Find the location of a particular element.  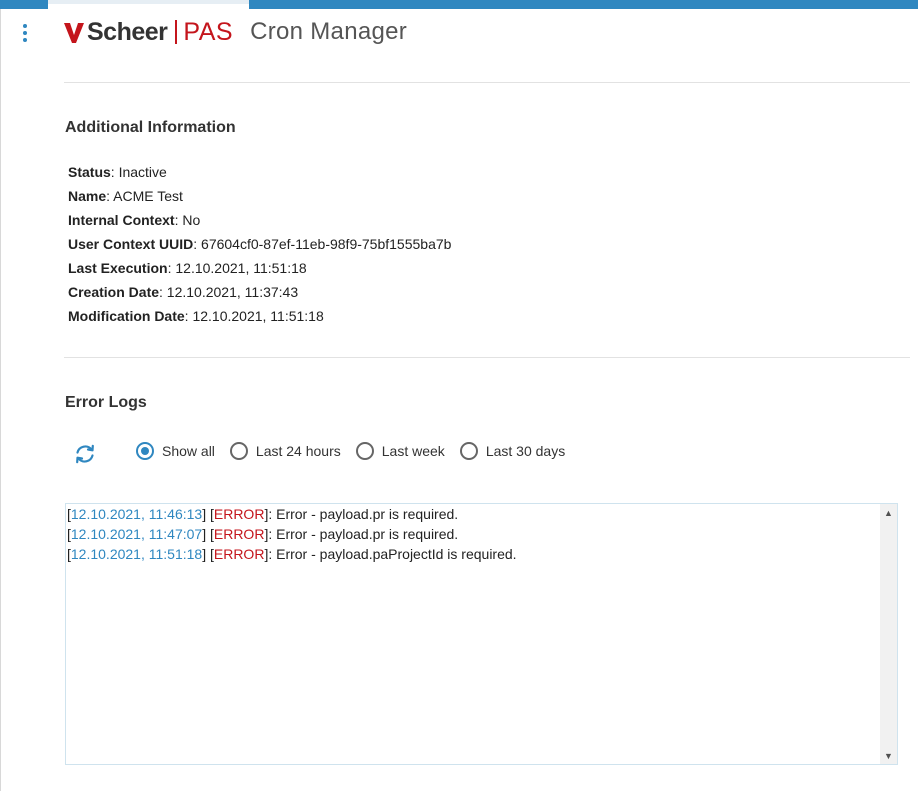

info-row: Status: Inactive is located at coordinates (259, 172).